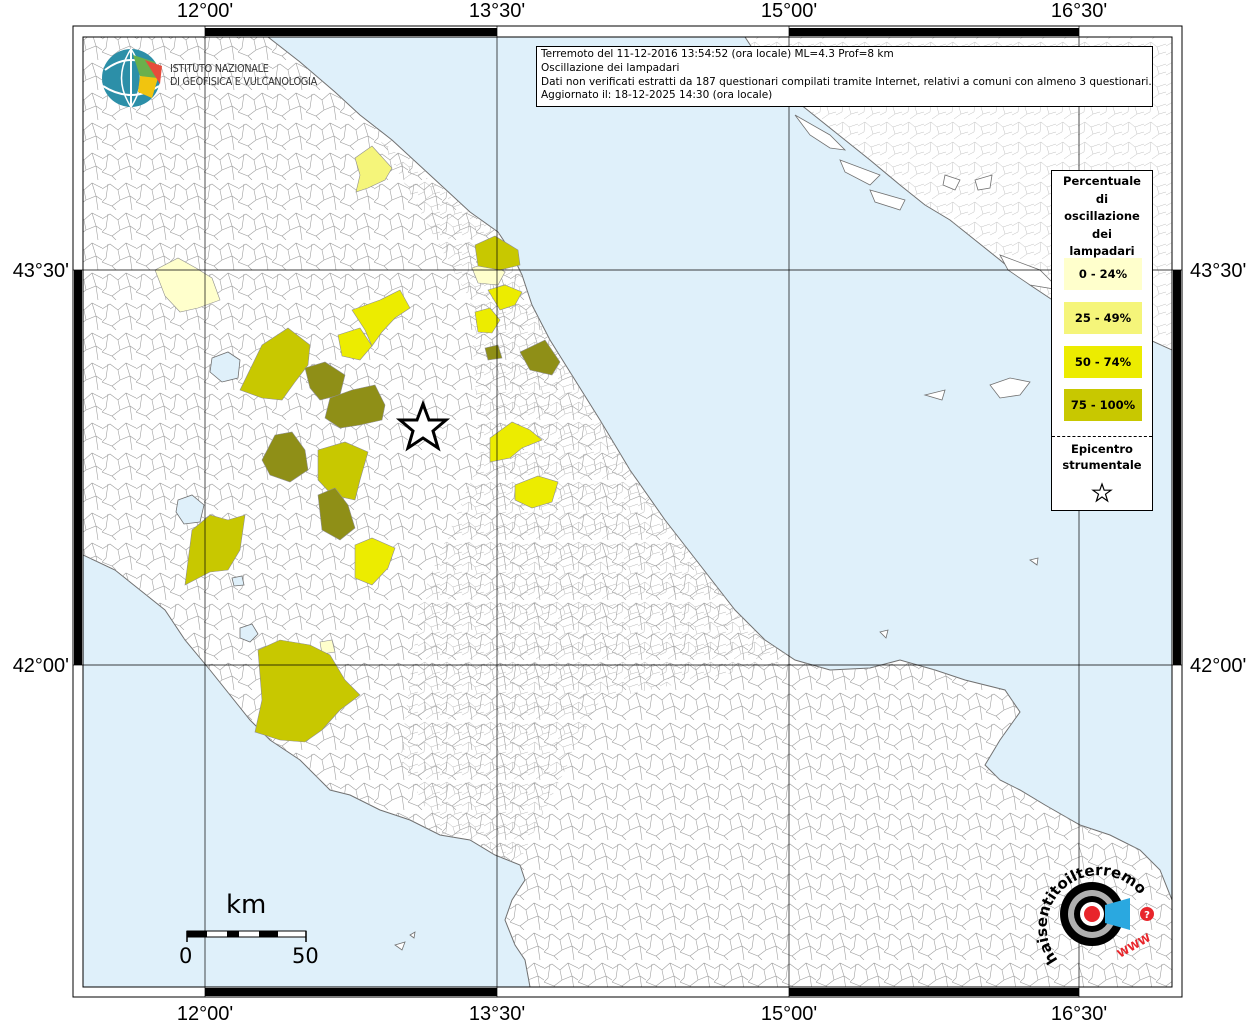  I want to click on legend-item-50-74: 50 - 74%, so click(1103, 362).